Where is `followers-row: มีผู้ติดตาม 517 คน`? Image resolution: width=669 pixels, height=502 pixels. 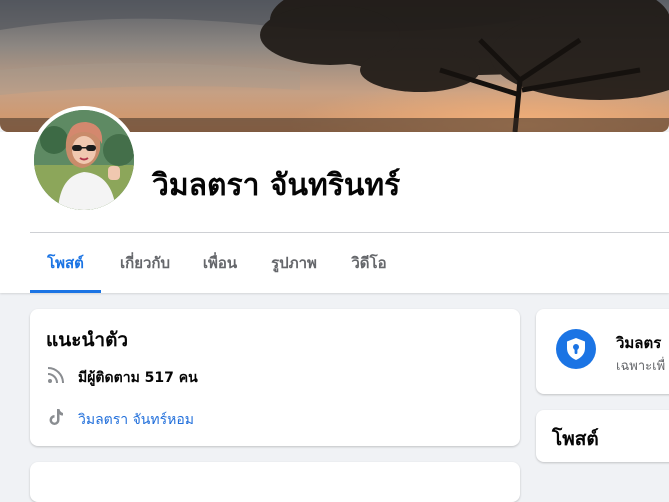 followers-row: มีผู้ติดตาม 517 คน is located at coordinates (196, 377).